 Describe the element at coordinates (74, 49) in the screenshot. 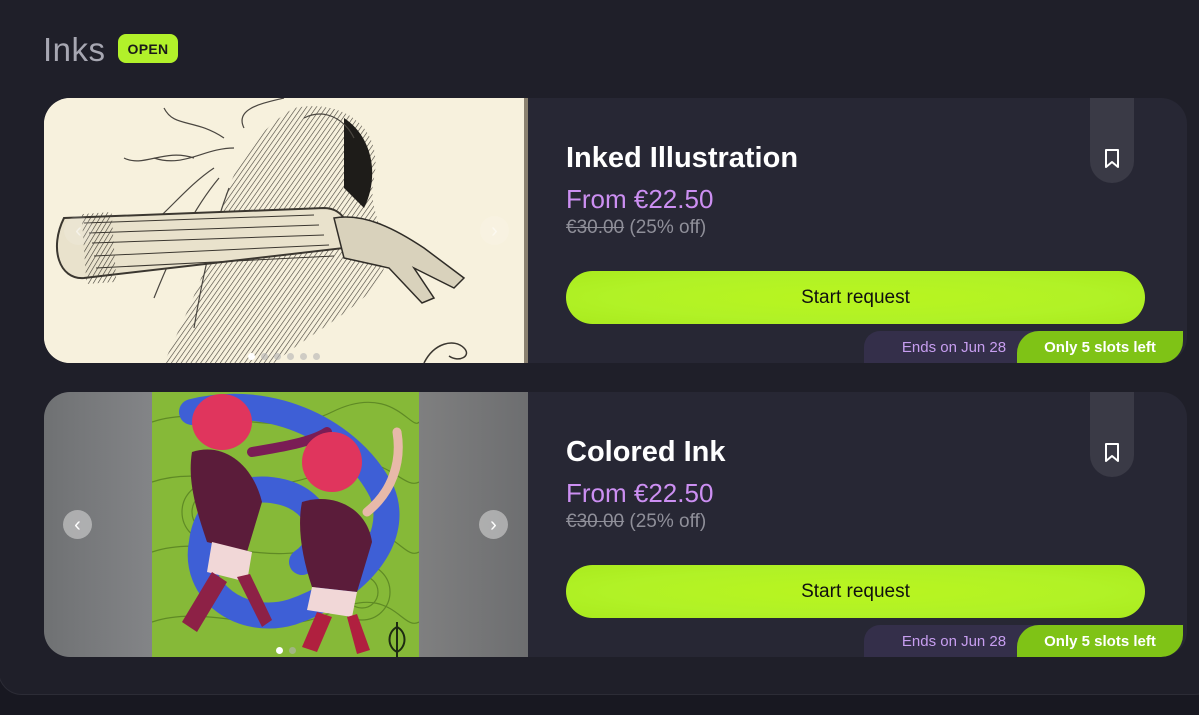

I see `section-title: Inks` at that location.